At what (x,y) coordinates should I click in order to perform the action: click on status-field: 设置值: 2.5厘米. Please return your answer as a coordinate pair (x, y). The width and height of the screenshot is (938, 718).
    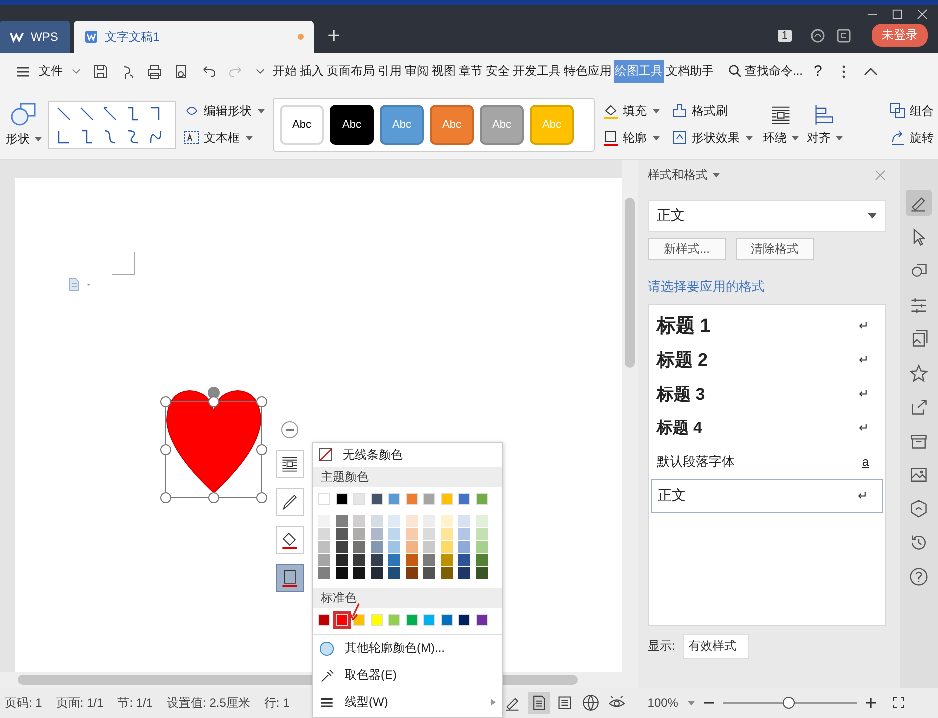
    Looking at the image, I should click on (208, 703).